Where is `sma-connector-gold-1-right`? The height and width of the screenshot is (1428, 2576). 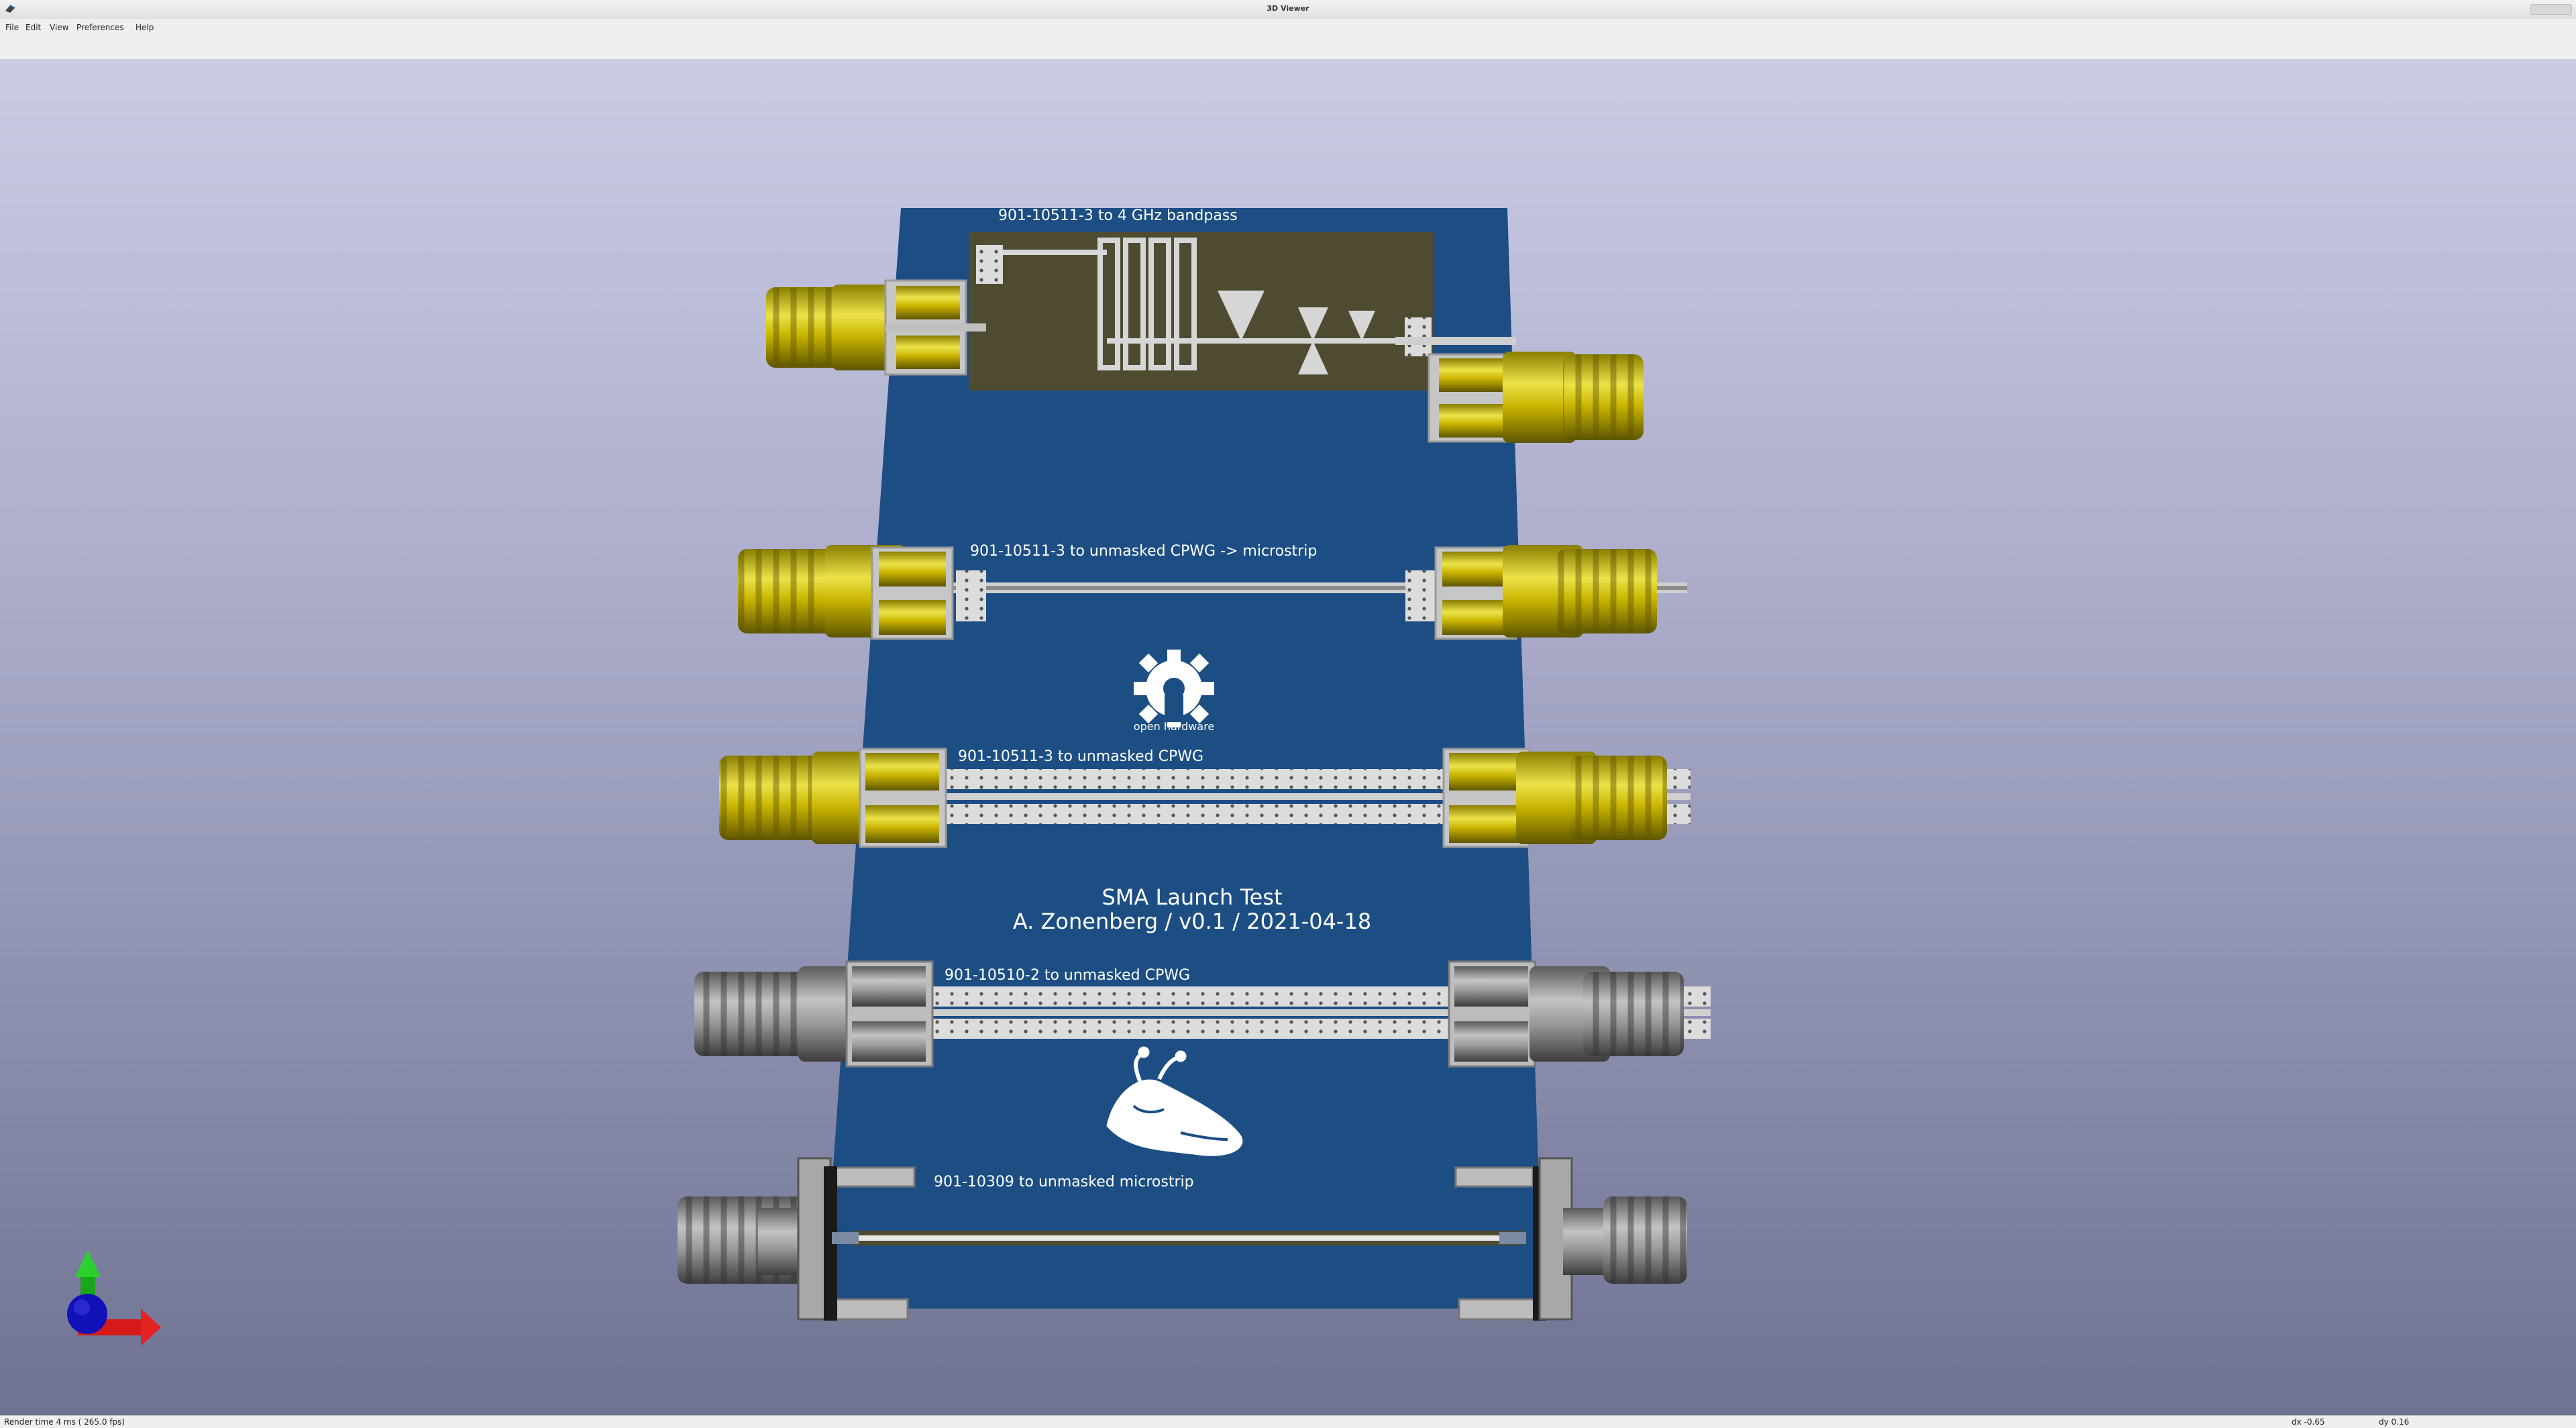 sma-connector-gold-1-right is located at coordinates (1536, 397).